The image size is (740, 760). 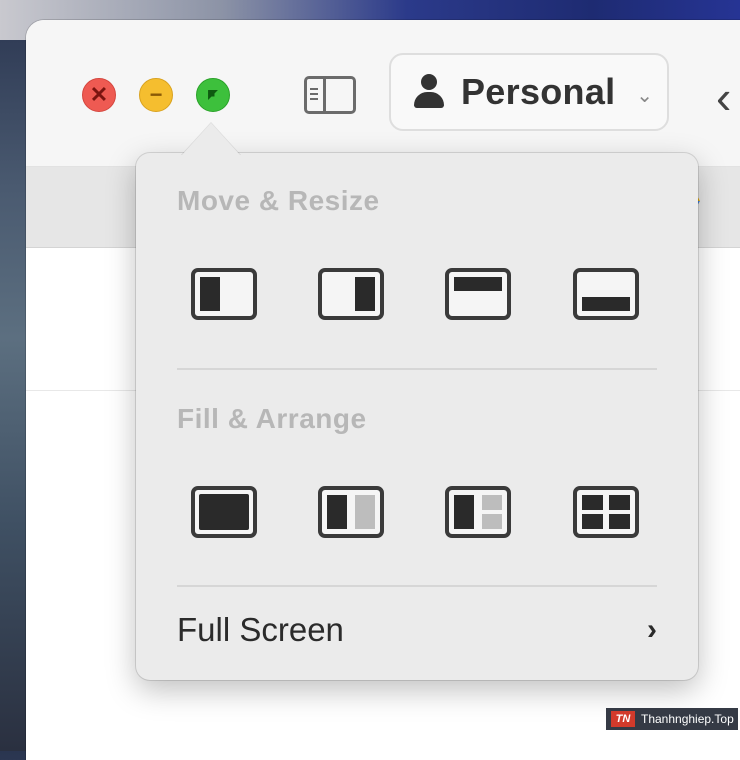 I want to click on tile-right-icon, so click(x=365, y=294).